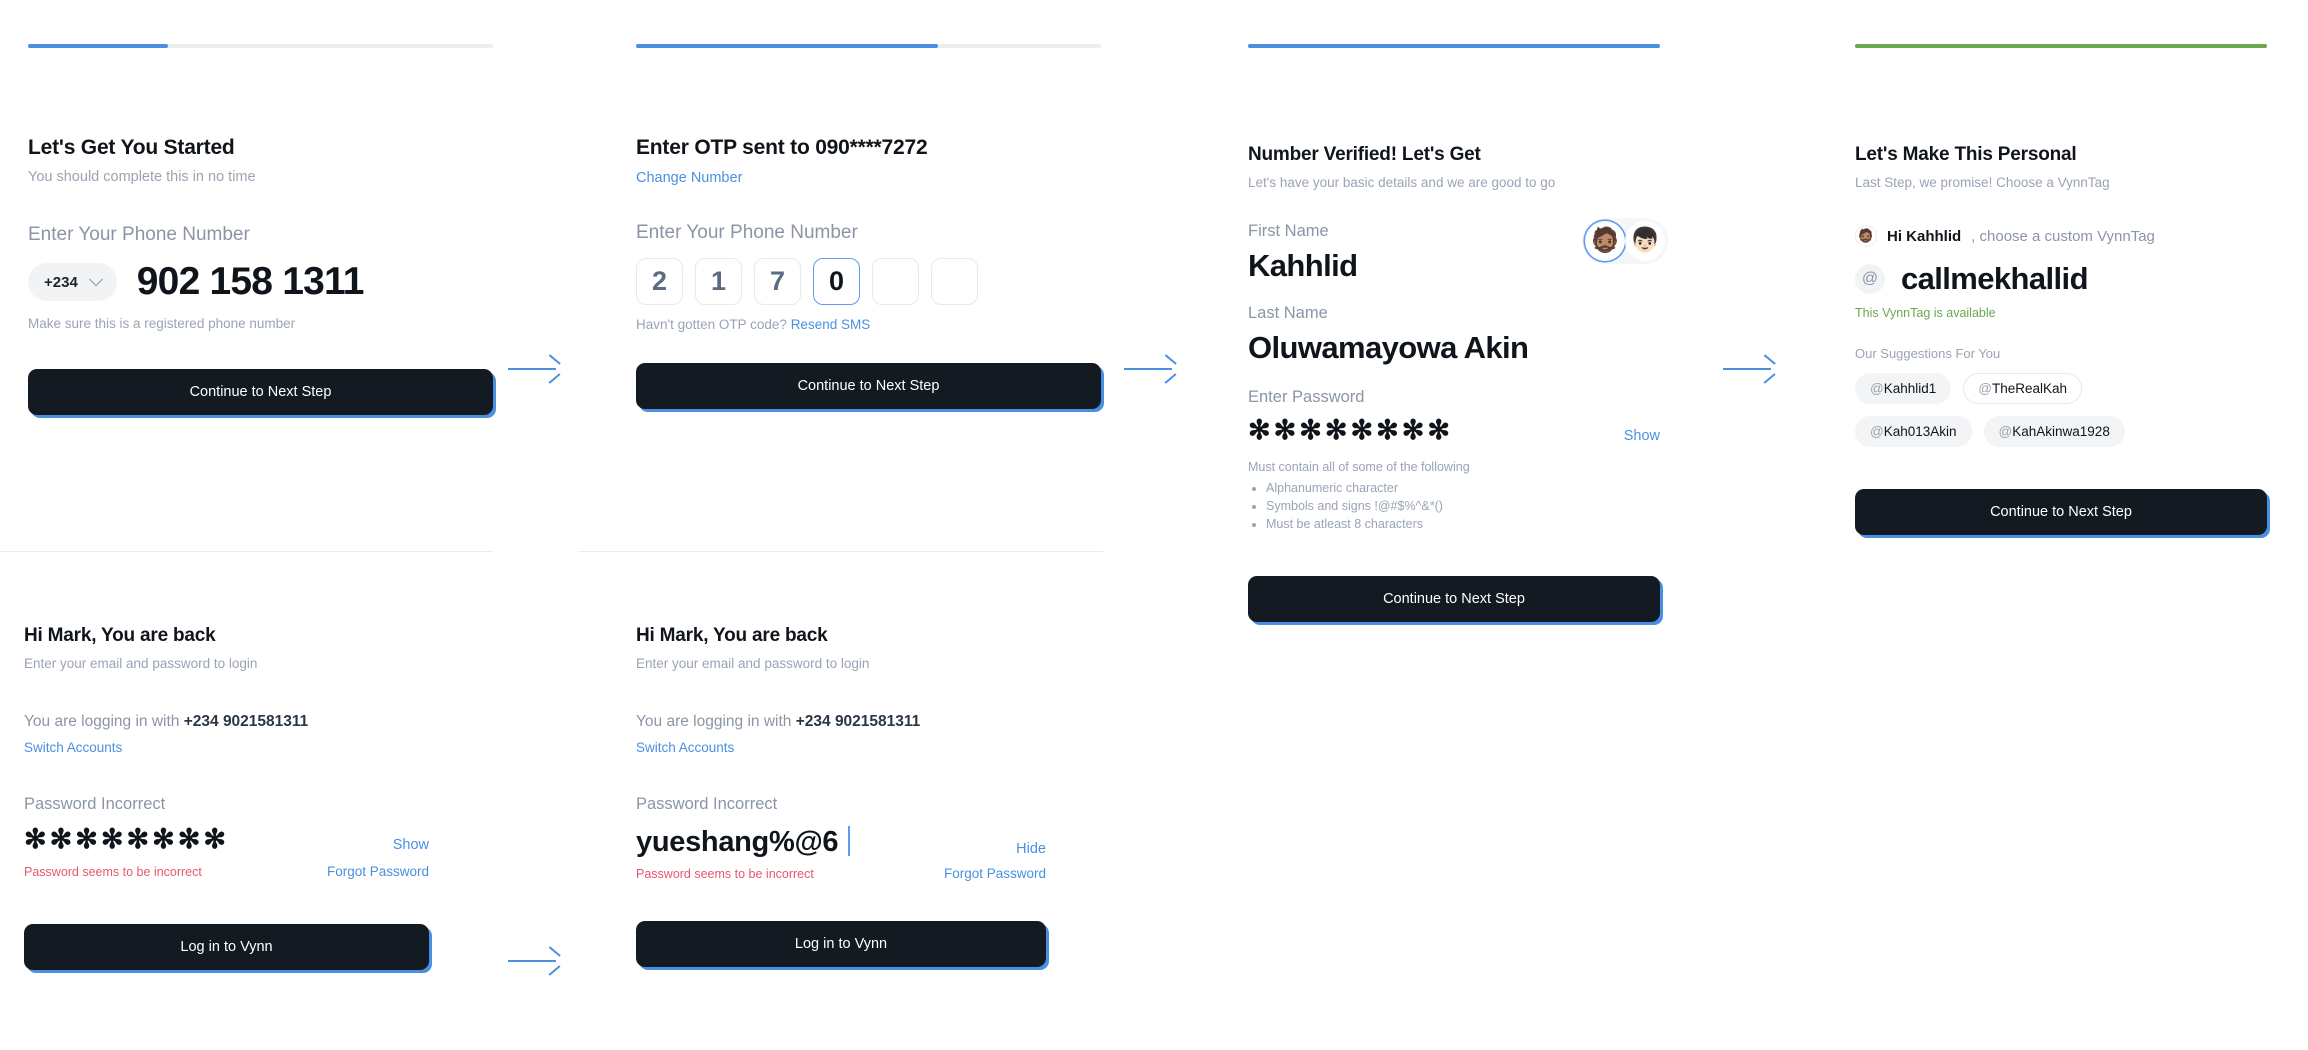 This screenshot has width=2308, height=1050. I want to click on password-rule: Symbols and signs !@#$%^&*(), so click(1463, 506).